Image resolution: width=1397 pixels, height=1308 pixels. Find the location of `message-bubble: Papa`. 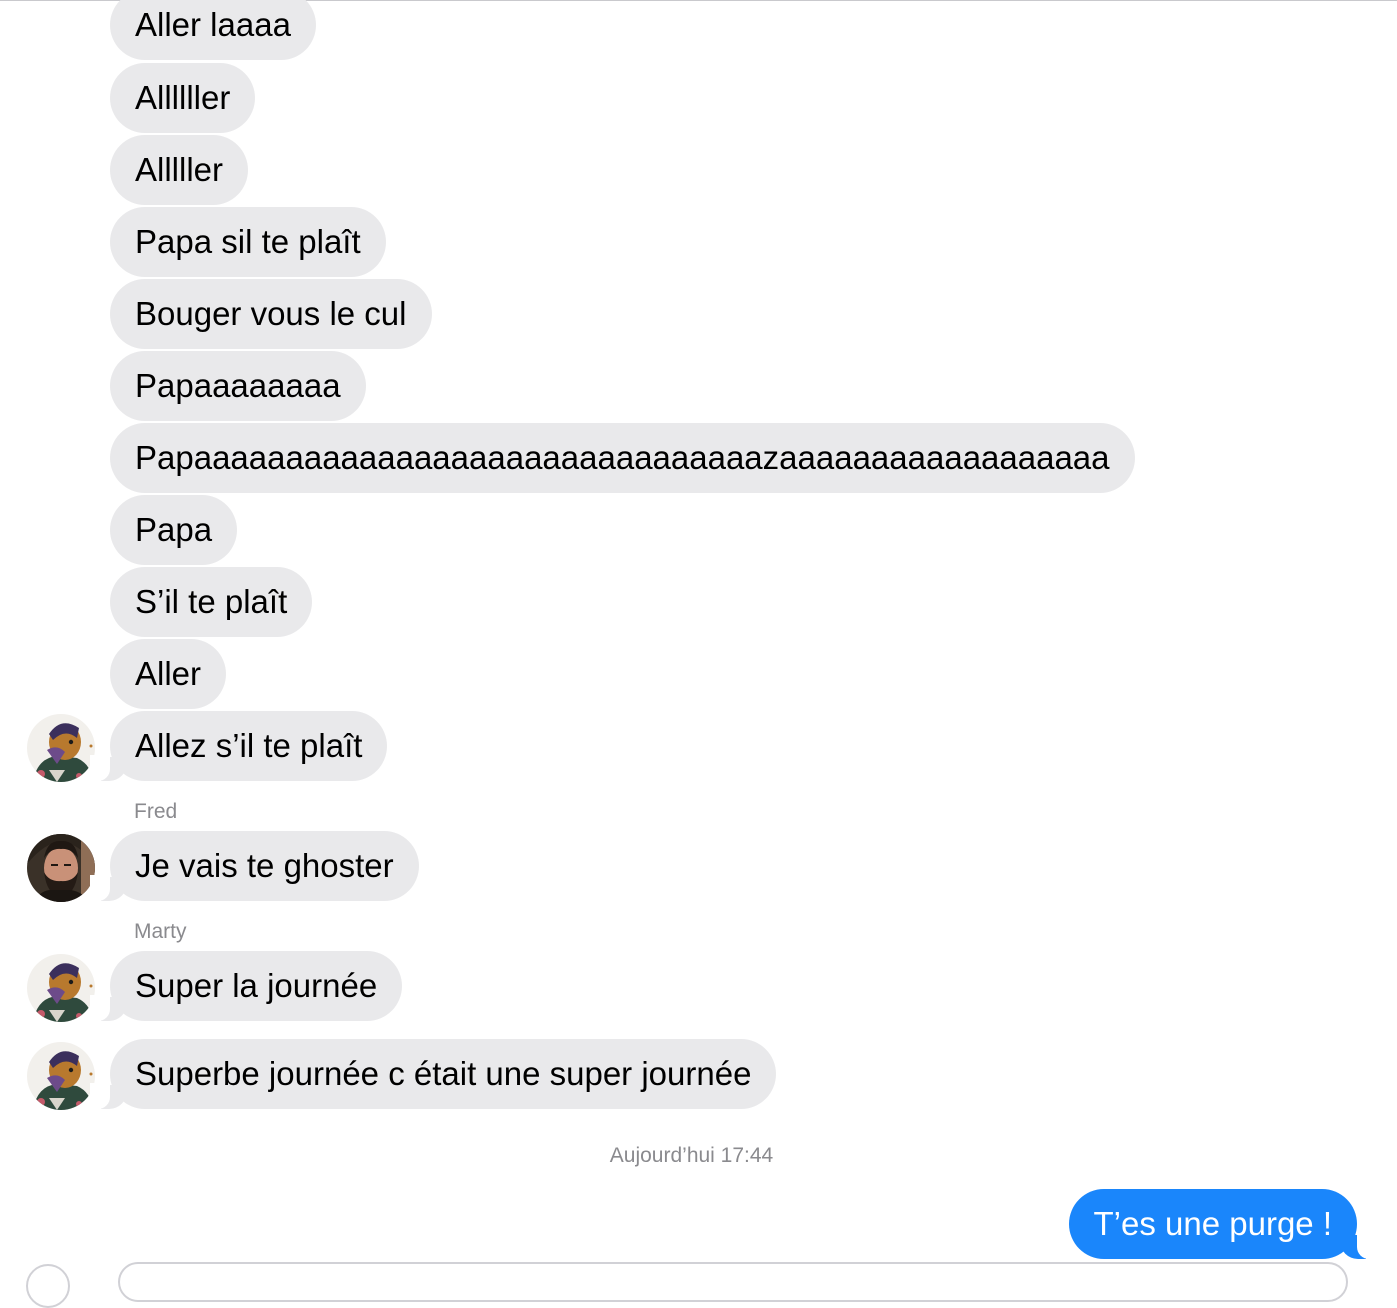

message-bubble: Papa is located at coordinates (174, 530).